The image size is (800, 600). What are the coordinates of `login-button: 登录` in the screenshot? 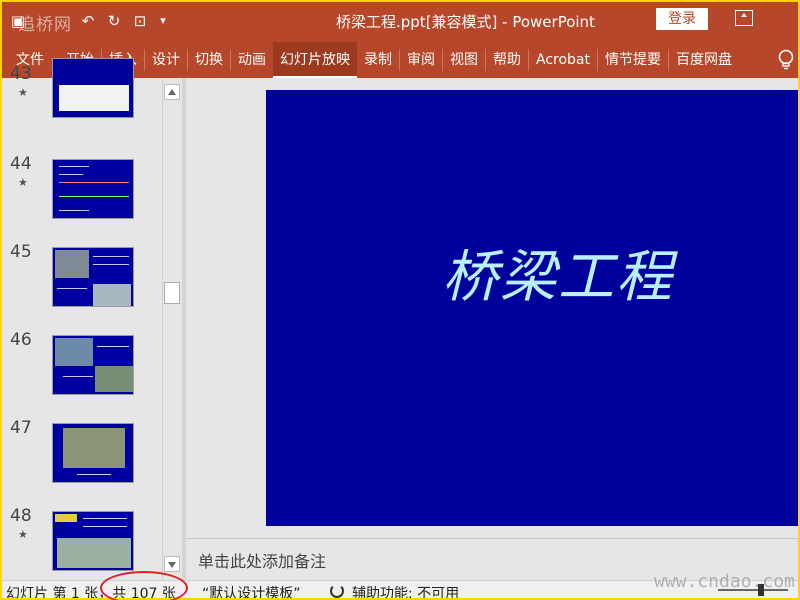 It's located at (682, 19).